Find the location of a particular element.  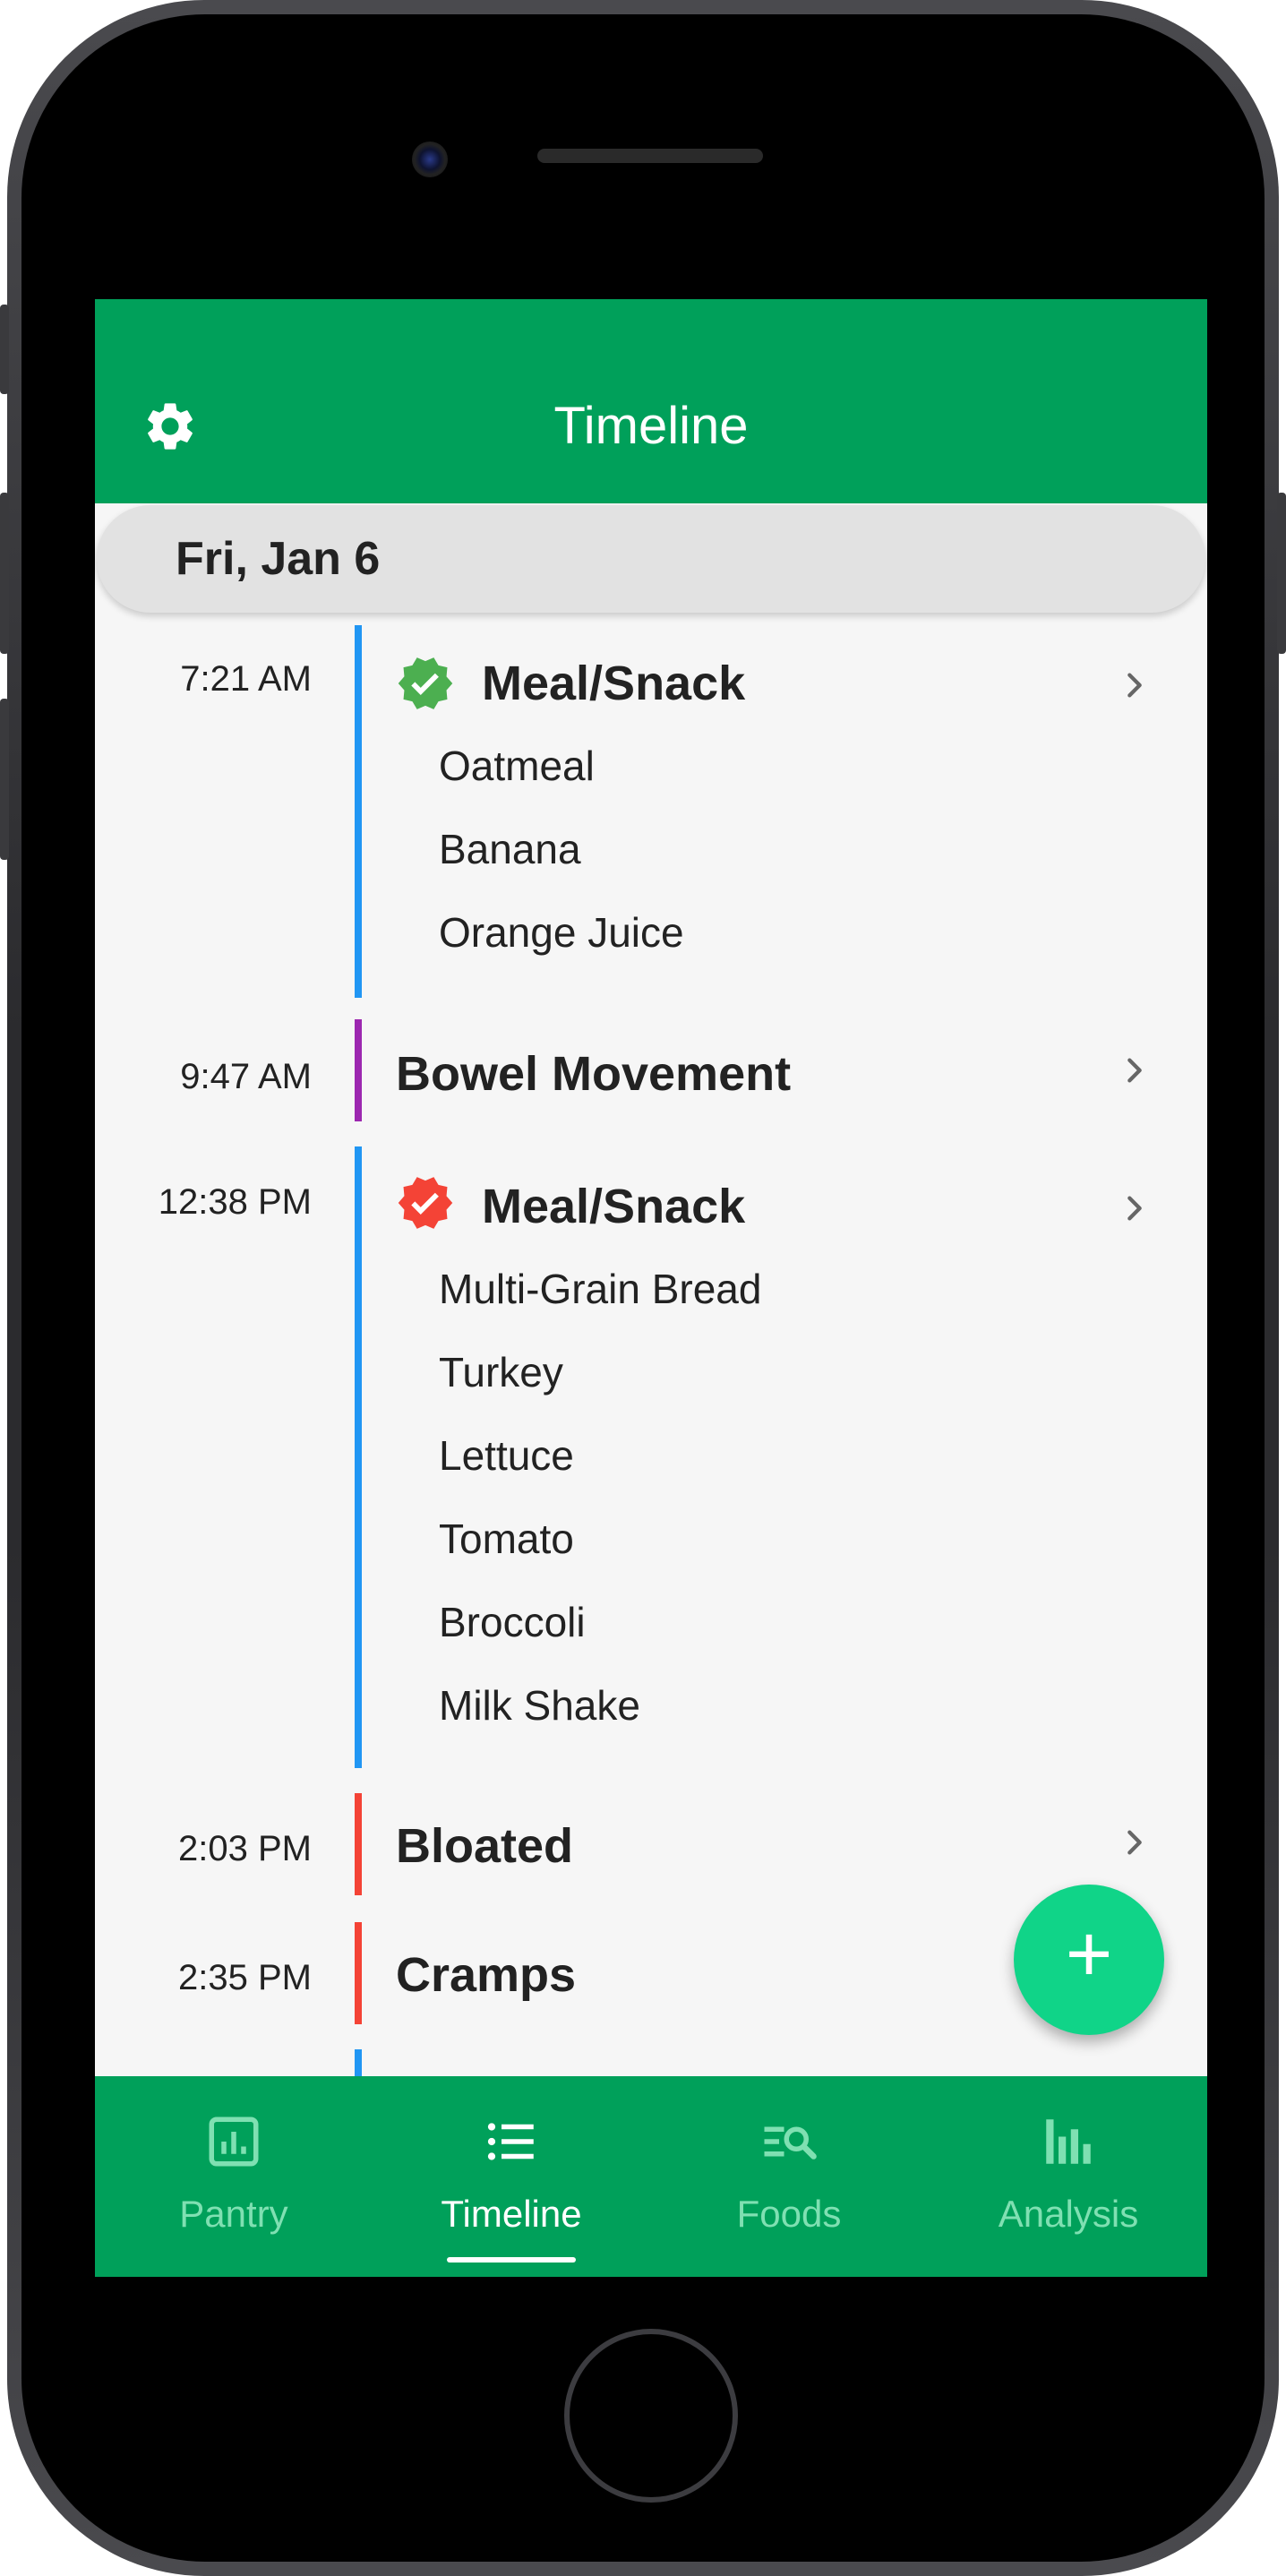

chart-box-icon is located at coordinates (234, 2142).